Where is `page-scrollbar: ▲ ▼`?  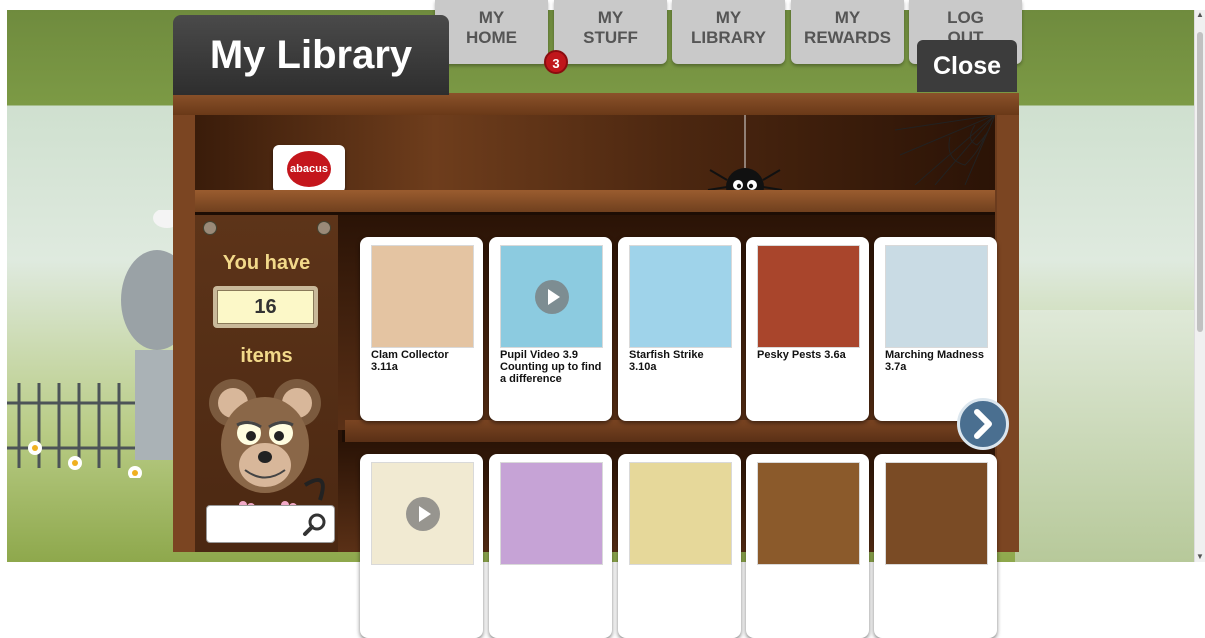 page-scrollbar: ▲ ▼ is located at coordinates (1199, 286).